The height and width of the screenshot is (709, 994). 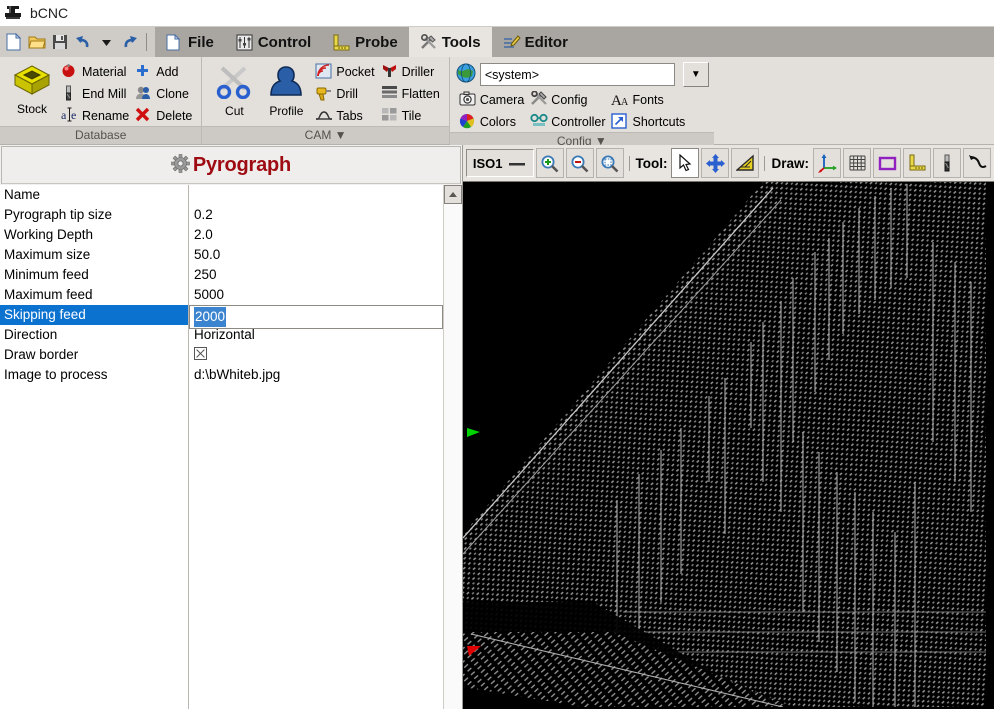 What do you see at coordinates (95, 115) in the screenshot?
I see `rename-button: ae Rename` at bounding box center [95, 115].